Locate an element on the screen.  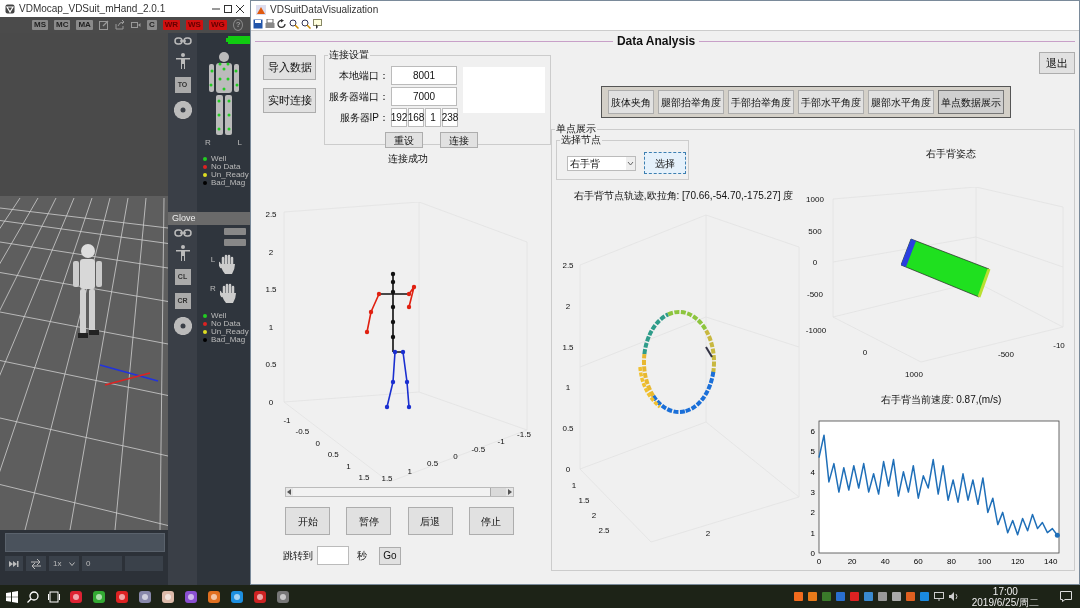
speed-select: 1x is located at coordinates (64, 563).